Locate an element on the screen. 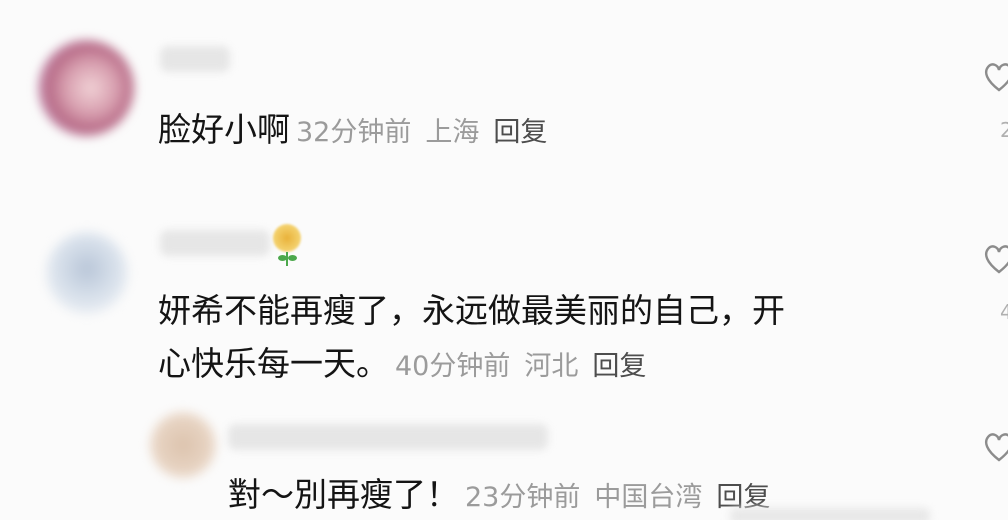 The height and width of the screenshot is (520, 1008). comment-location: 河北 is located at coordinates (551, 366).